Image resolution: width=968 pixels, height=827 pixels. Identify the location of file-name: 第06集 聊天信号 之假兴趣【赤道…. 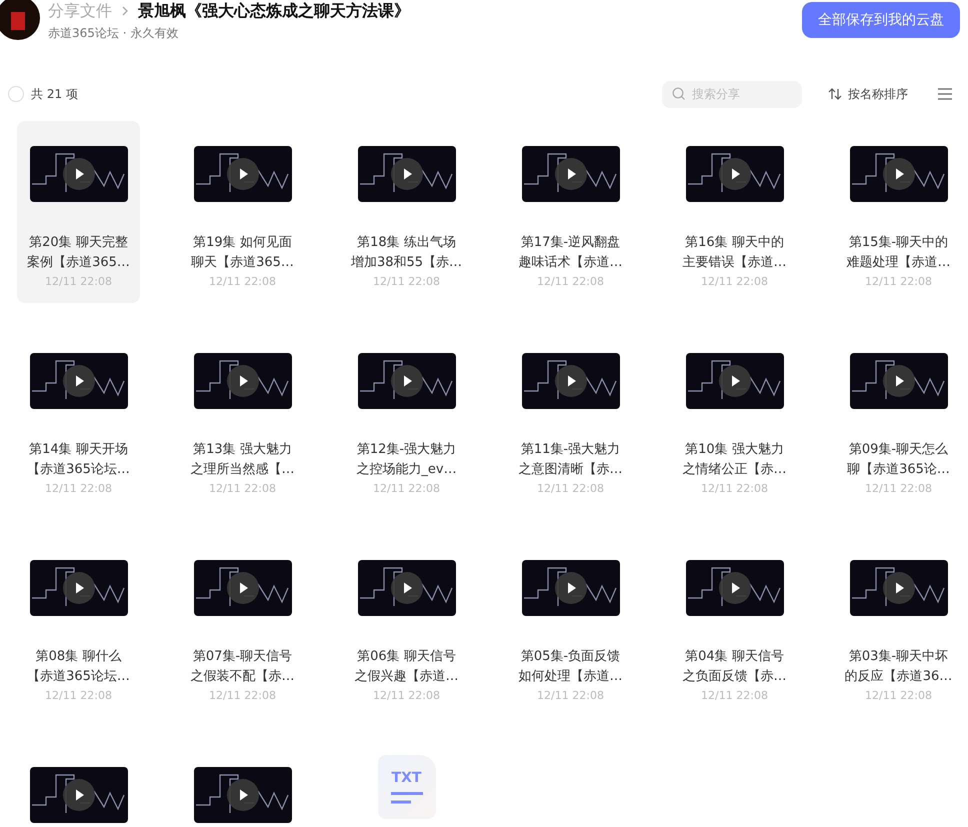
(406, 667).